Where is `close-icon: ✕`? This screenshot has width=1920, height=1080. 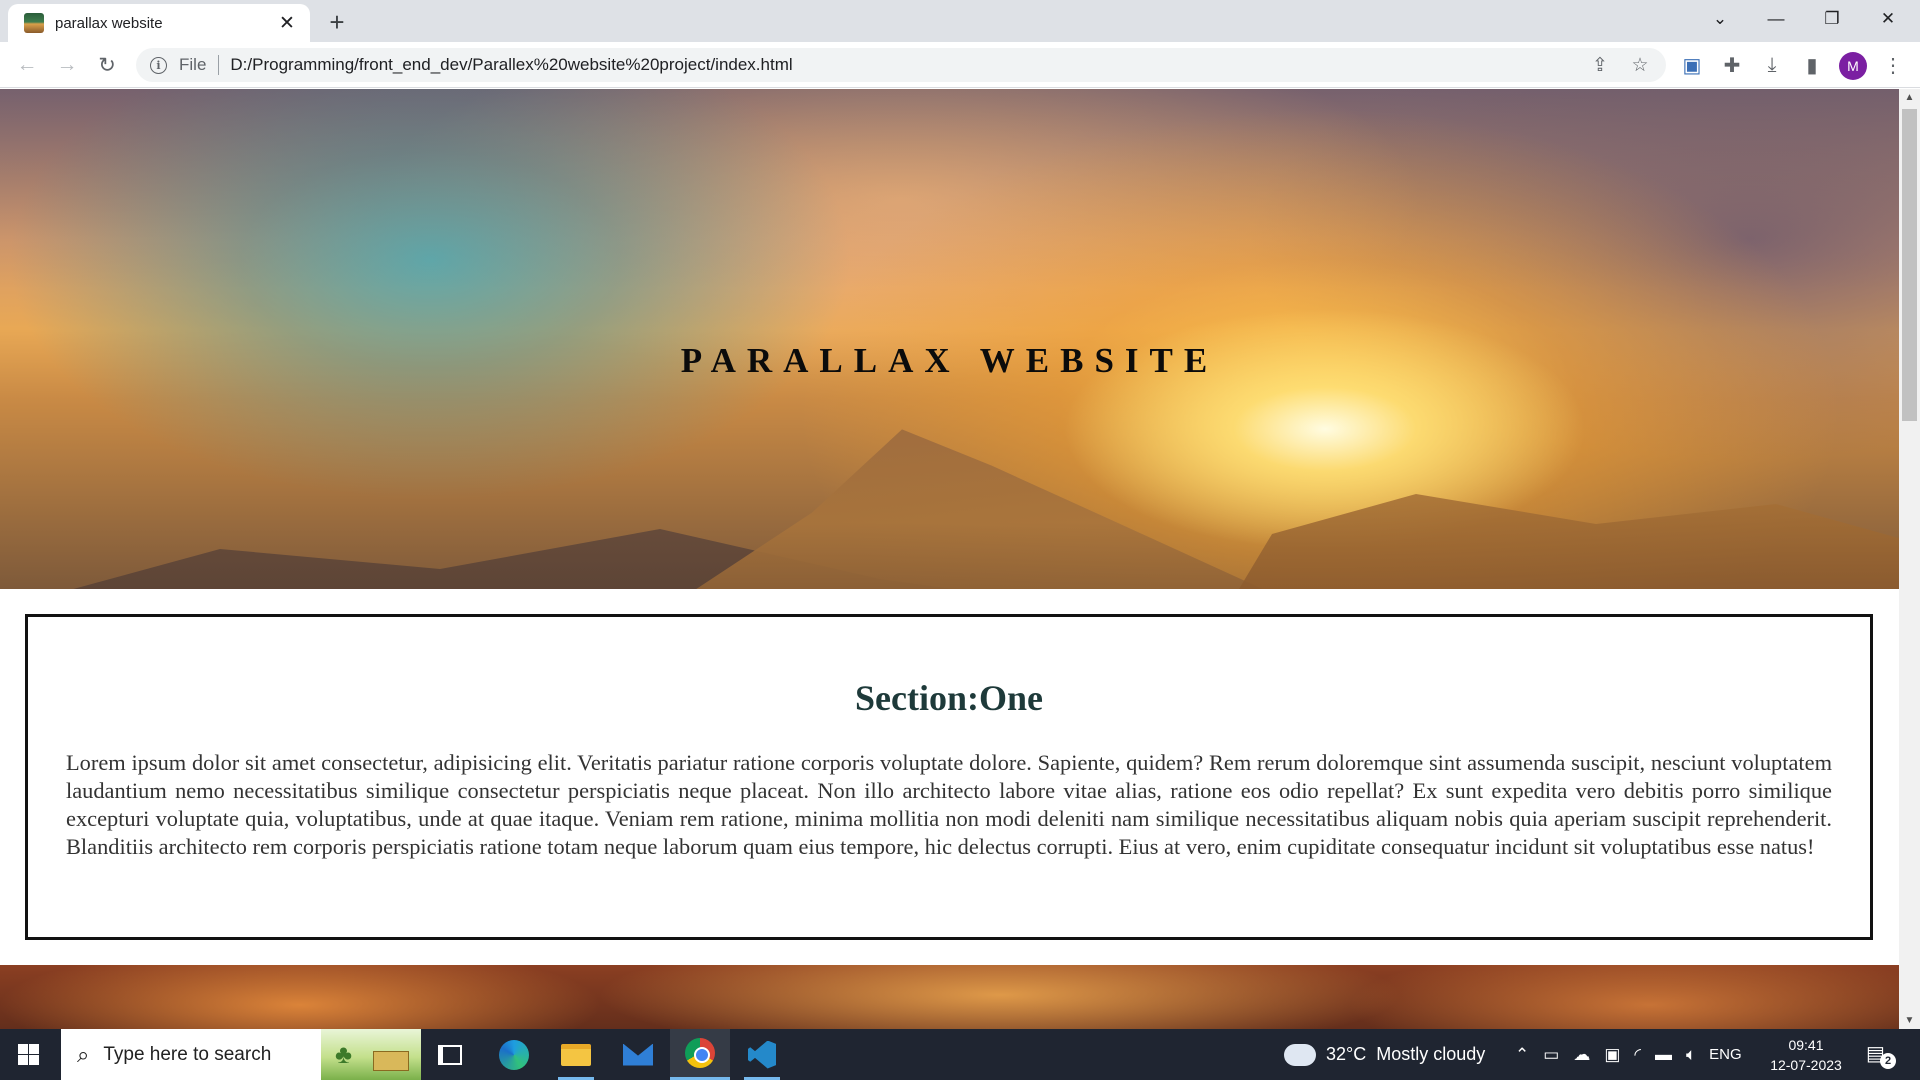 close-icon: ✕ is located at coordinates (287, 23).